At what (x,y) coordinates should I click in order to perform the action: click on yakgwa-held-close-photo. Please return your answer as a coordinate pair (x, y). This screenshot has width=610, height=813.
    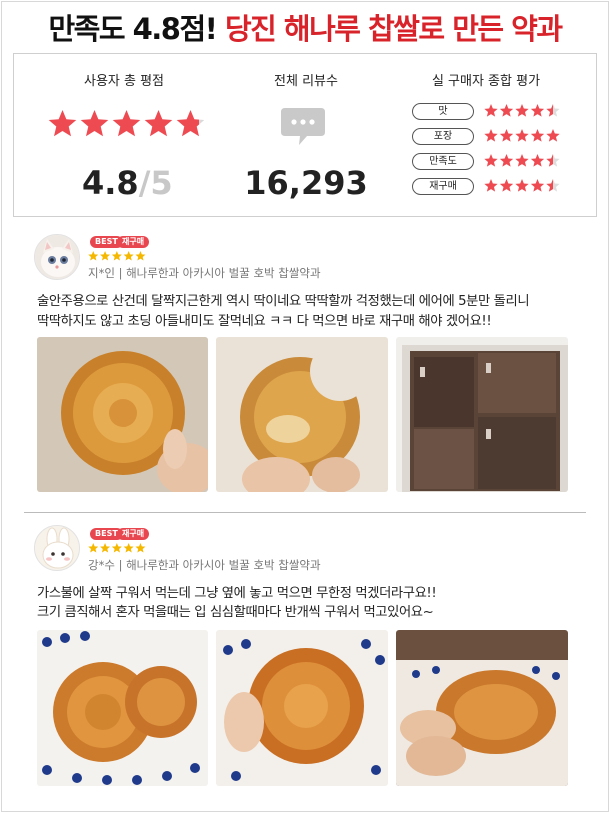
    Looking at the image, I should click on (482, 708).